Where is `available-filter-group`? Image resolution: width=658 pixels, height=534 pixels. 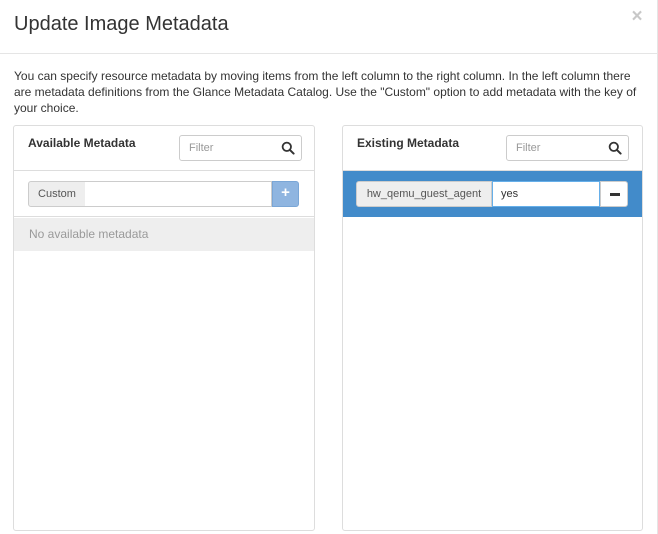 available-filter-group is located at coordinates (240, 148).